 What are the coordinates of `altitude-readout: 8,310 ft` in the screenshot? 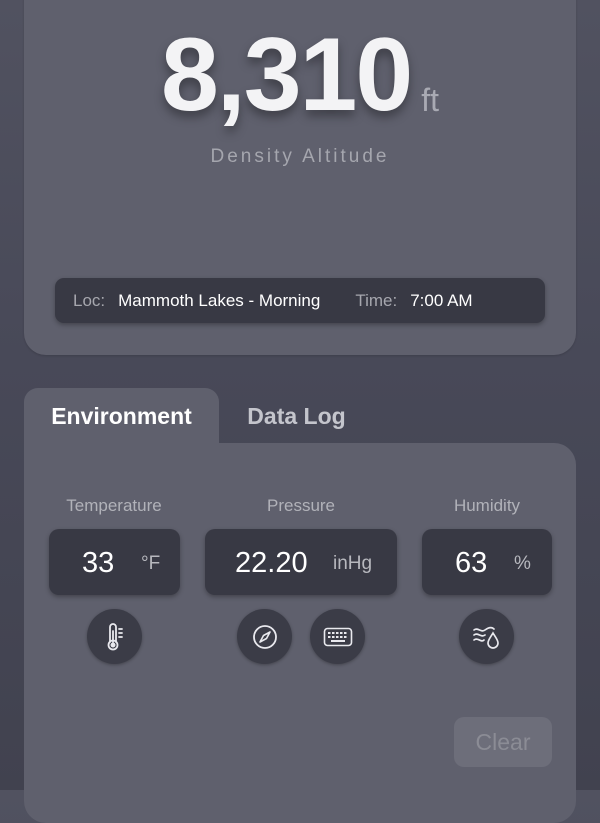 It's located at (300, 75).